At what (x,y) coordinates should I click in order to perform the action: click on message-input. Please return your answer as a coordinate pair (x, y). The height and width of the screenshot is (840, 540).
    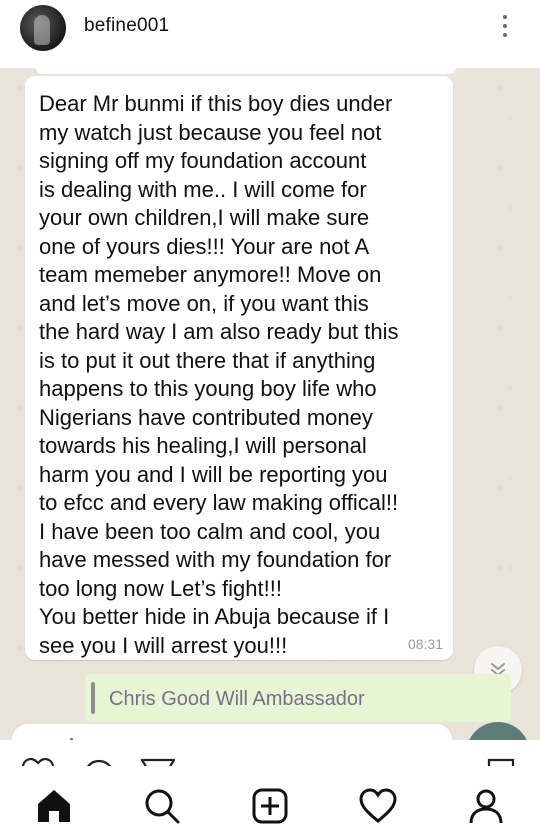
    Looking at the image, I should click on (232, 732).